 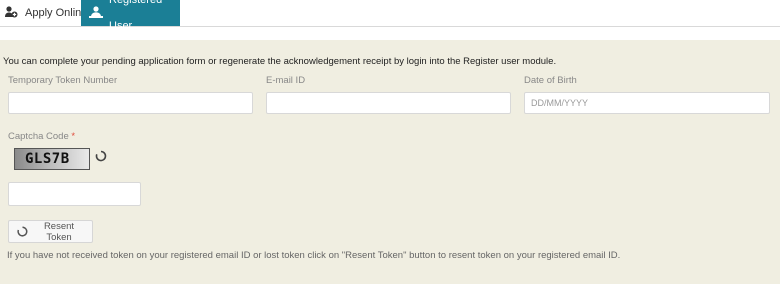 I want to click on resend-token-button: Resent Token, so click(x=50, y=231).